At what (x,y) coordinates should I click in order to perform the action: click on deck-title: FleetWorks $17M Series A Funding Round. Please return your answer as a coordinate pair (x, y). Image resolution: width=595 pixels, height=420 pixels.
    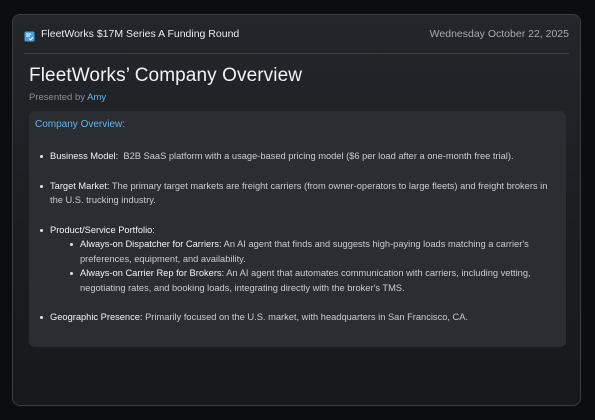
    Looking at the image, I should click on (140, 34).